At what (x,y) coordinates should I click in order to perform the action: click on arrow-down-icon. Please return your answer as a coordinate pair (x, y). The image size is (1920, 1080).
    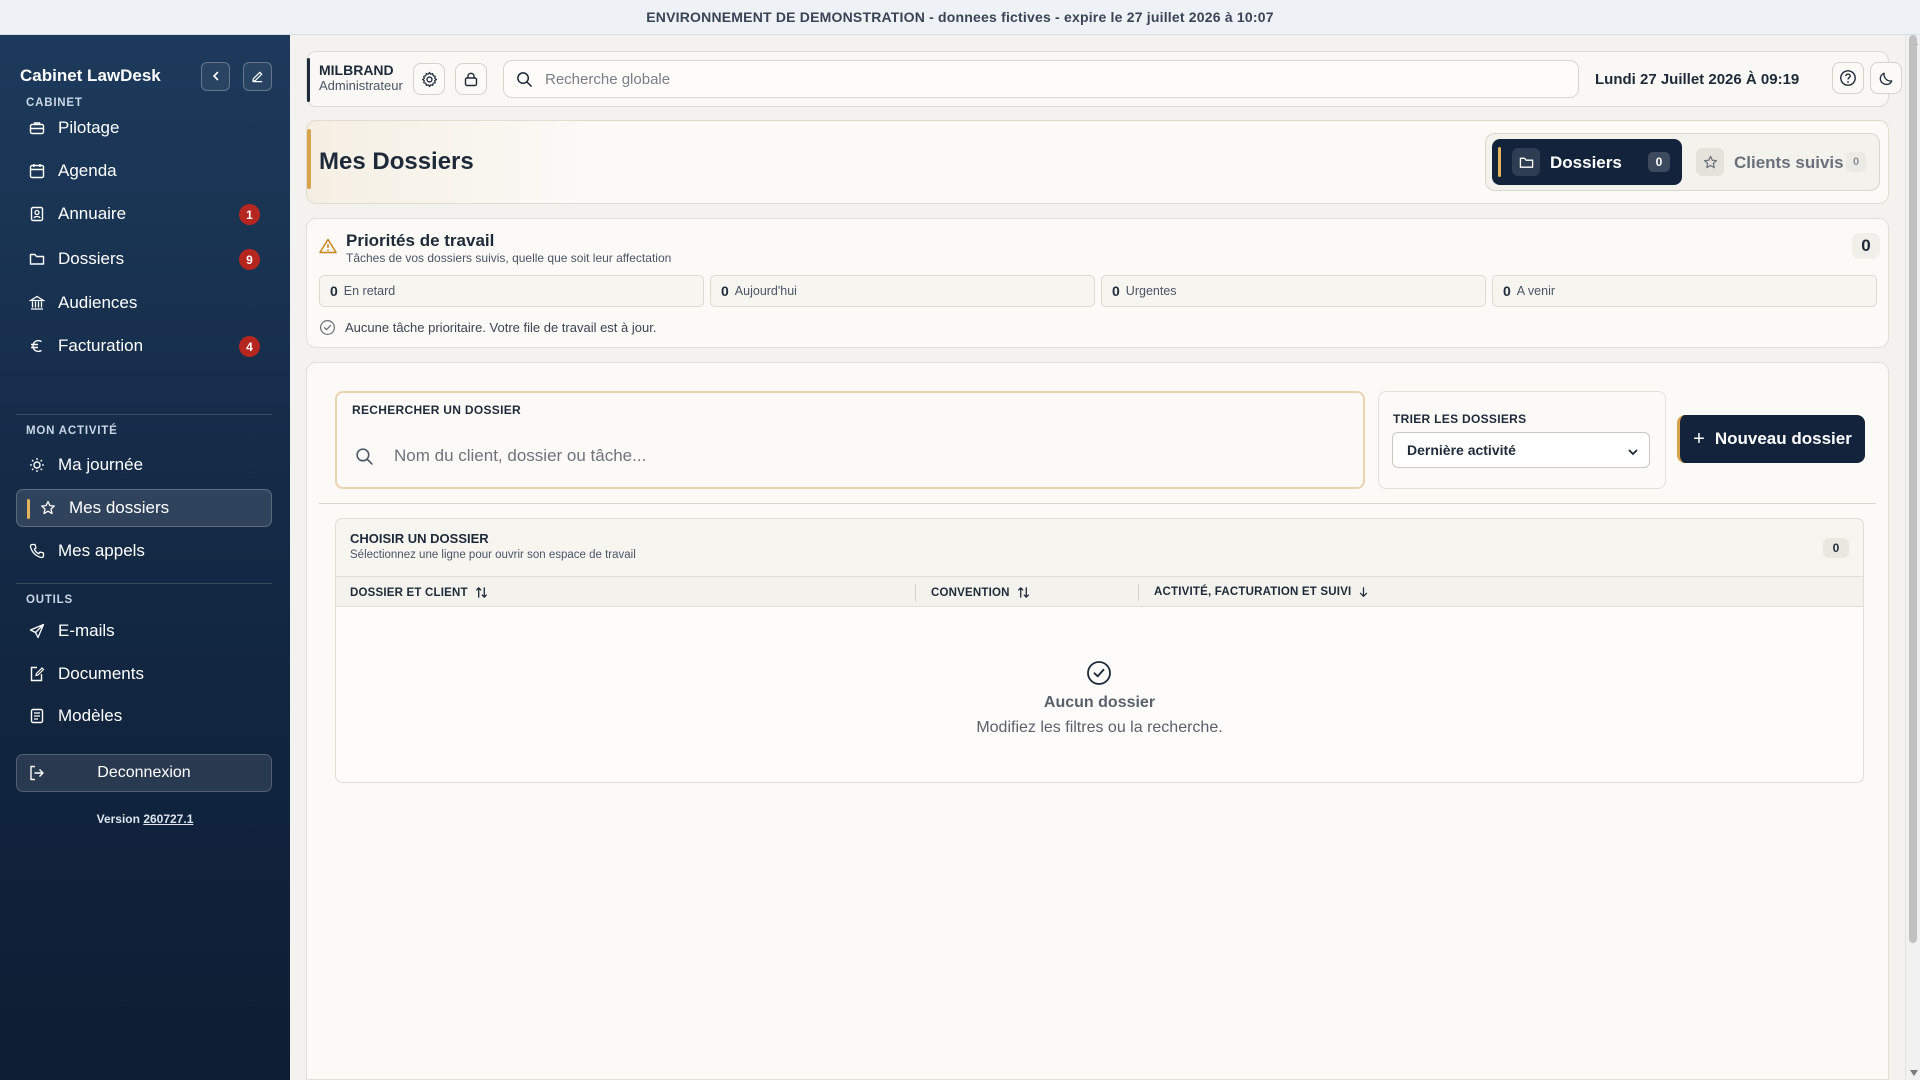
    Looking at the image, I should click on (1363, 592).